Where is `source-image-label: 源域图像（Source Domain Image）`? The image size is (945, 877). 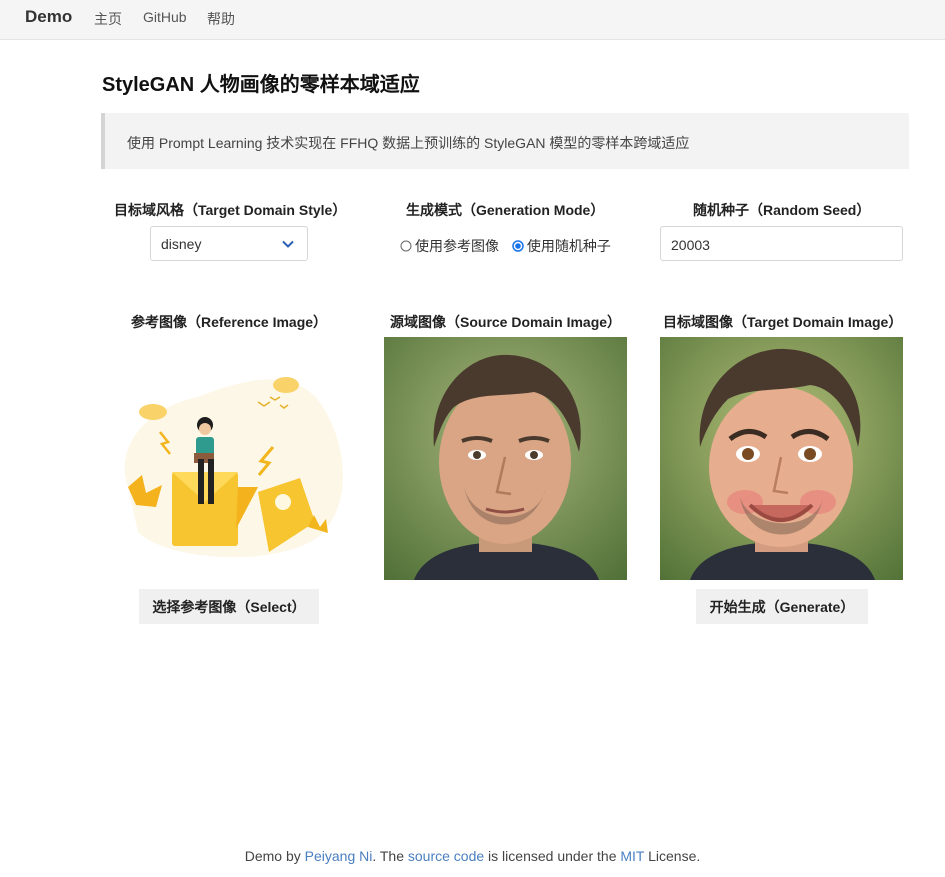 source-image-label: 源域图像（Source Domain Image） is located at coordinates (506, 322).